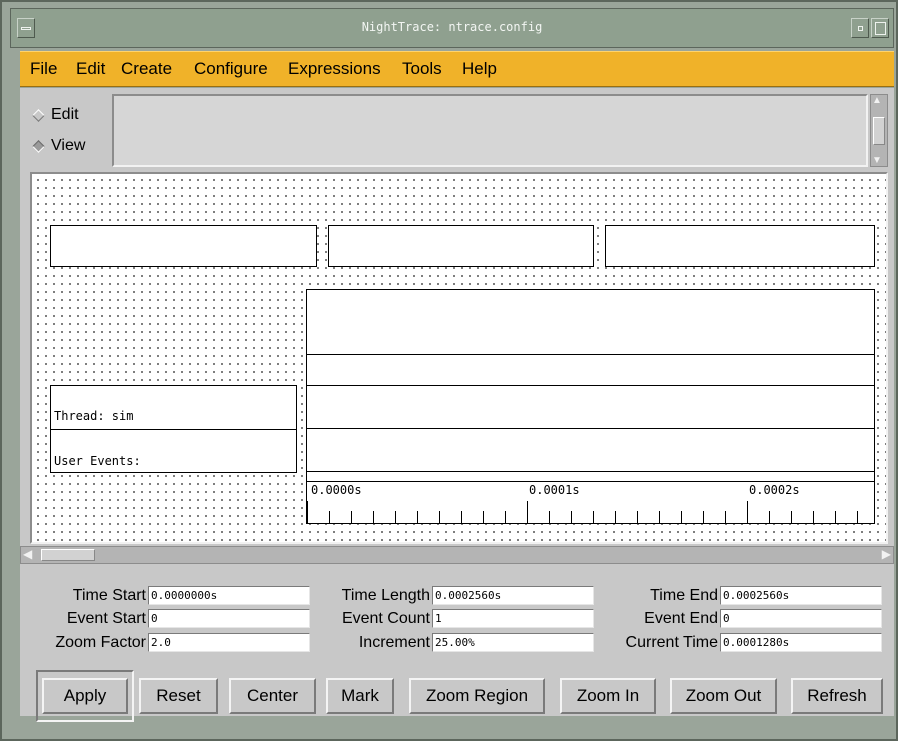 Image resolution: width=898 pixels, height=741 pixels. I want to click on header-box-left, so click(183, 246).